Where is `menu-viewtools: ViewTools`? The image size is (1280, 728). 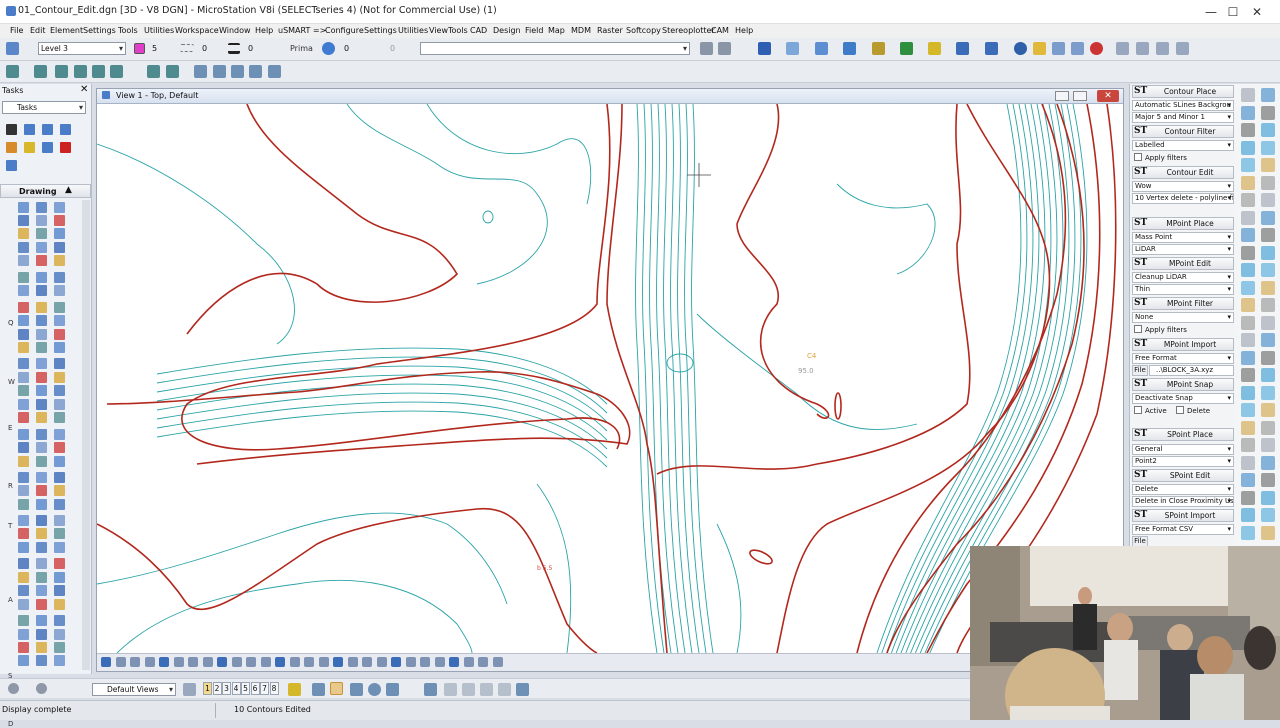
menu-viewtools: ViewTools is located at coordinates (448, 30).